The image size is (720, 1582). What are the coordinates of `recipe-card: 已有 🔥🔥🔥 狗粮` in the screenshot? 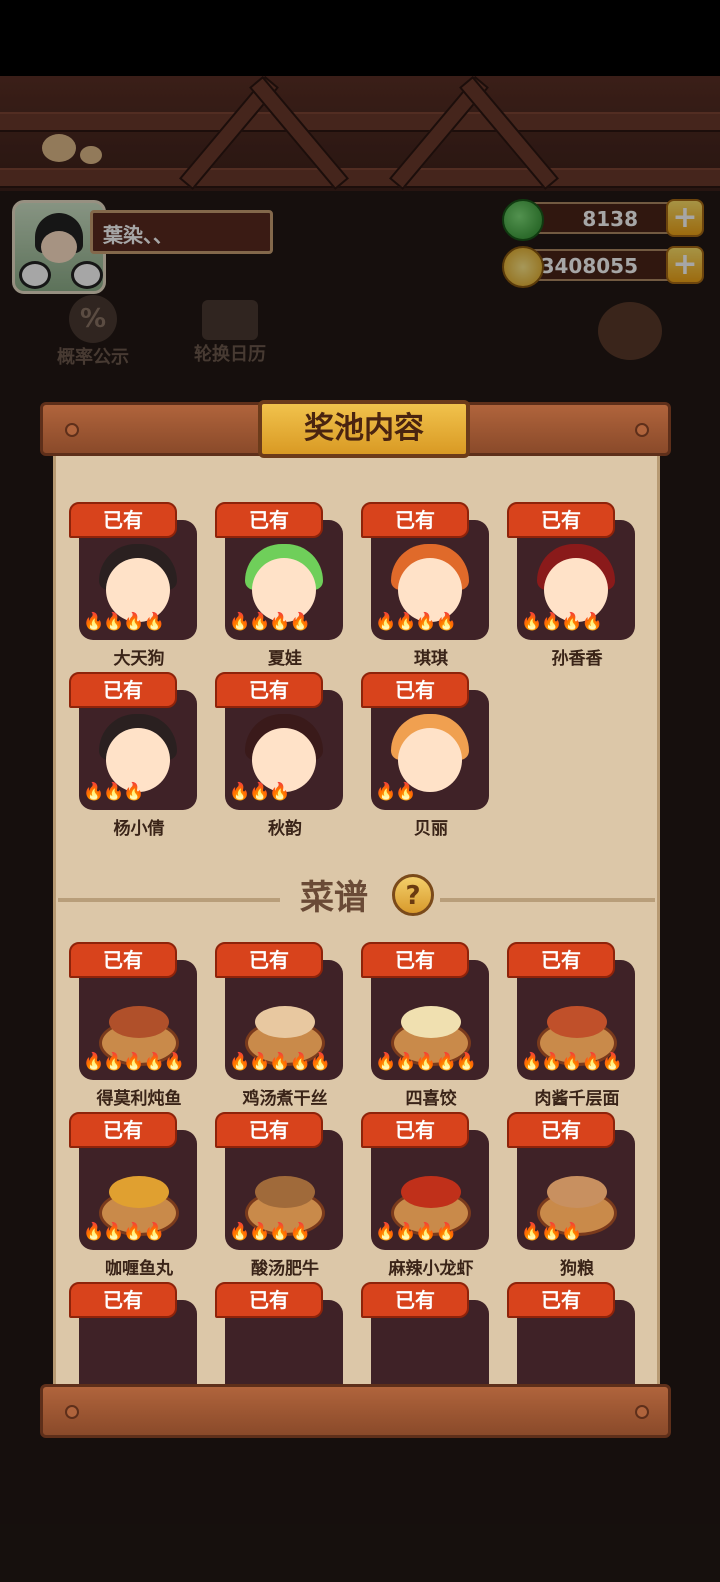 It's located at (572, 1195).